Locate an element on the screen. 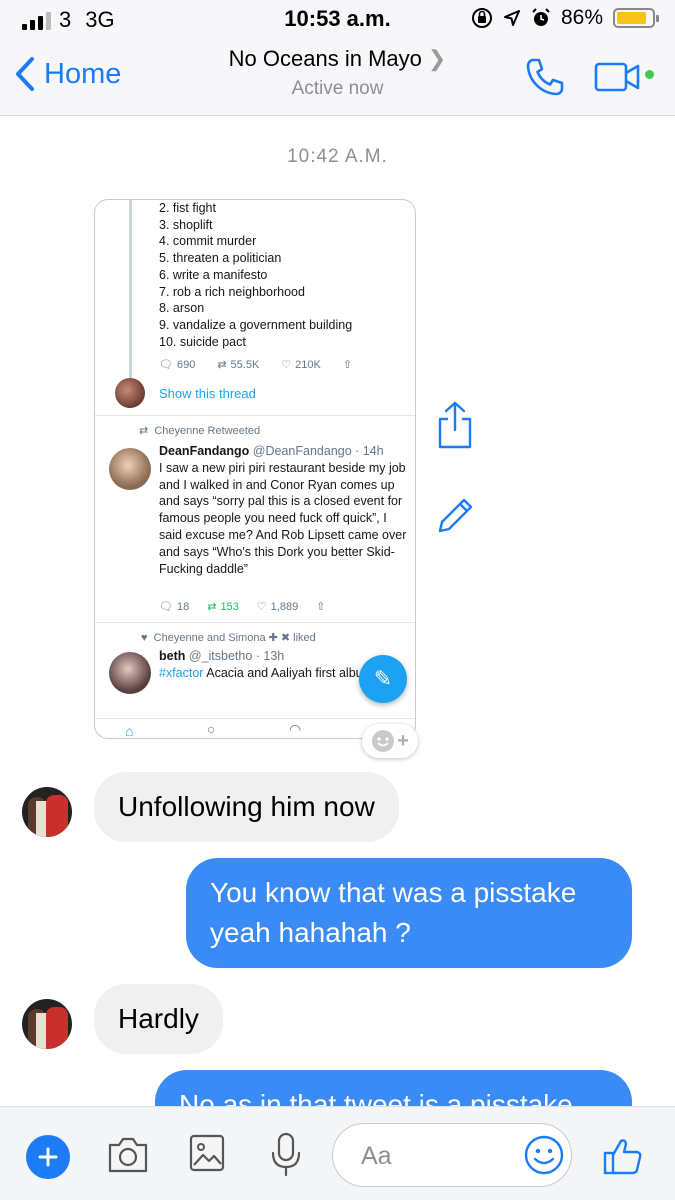  tweet-list-item: 7. rob a rich neighborhood is located at coordinates (232, 291).